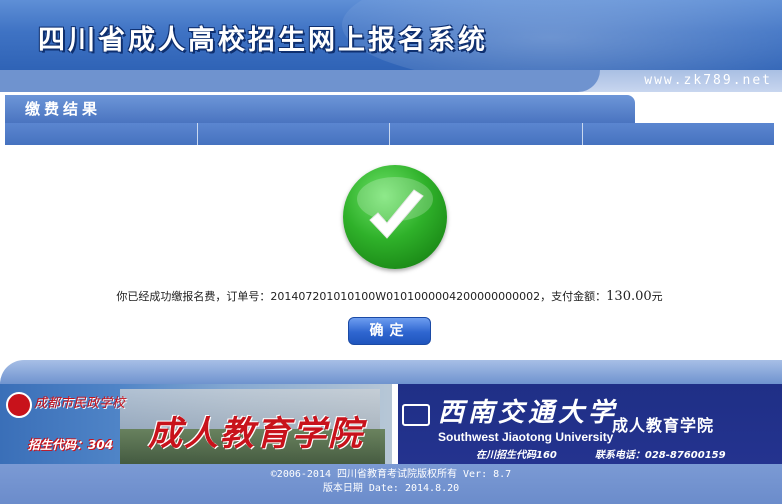  I want to click on version-date-text: 版本日期 Date: 2014.8.20, so click(391, 488).